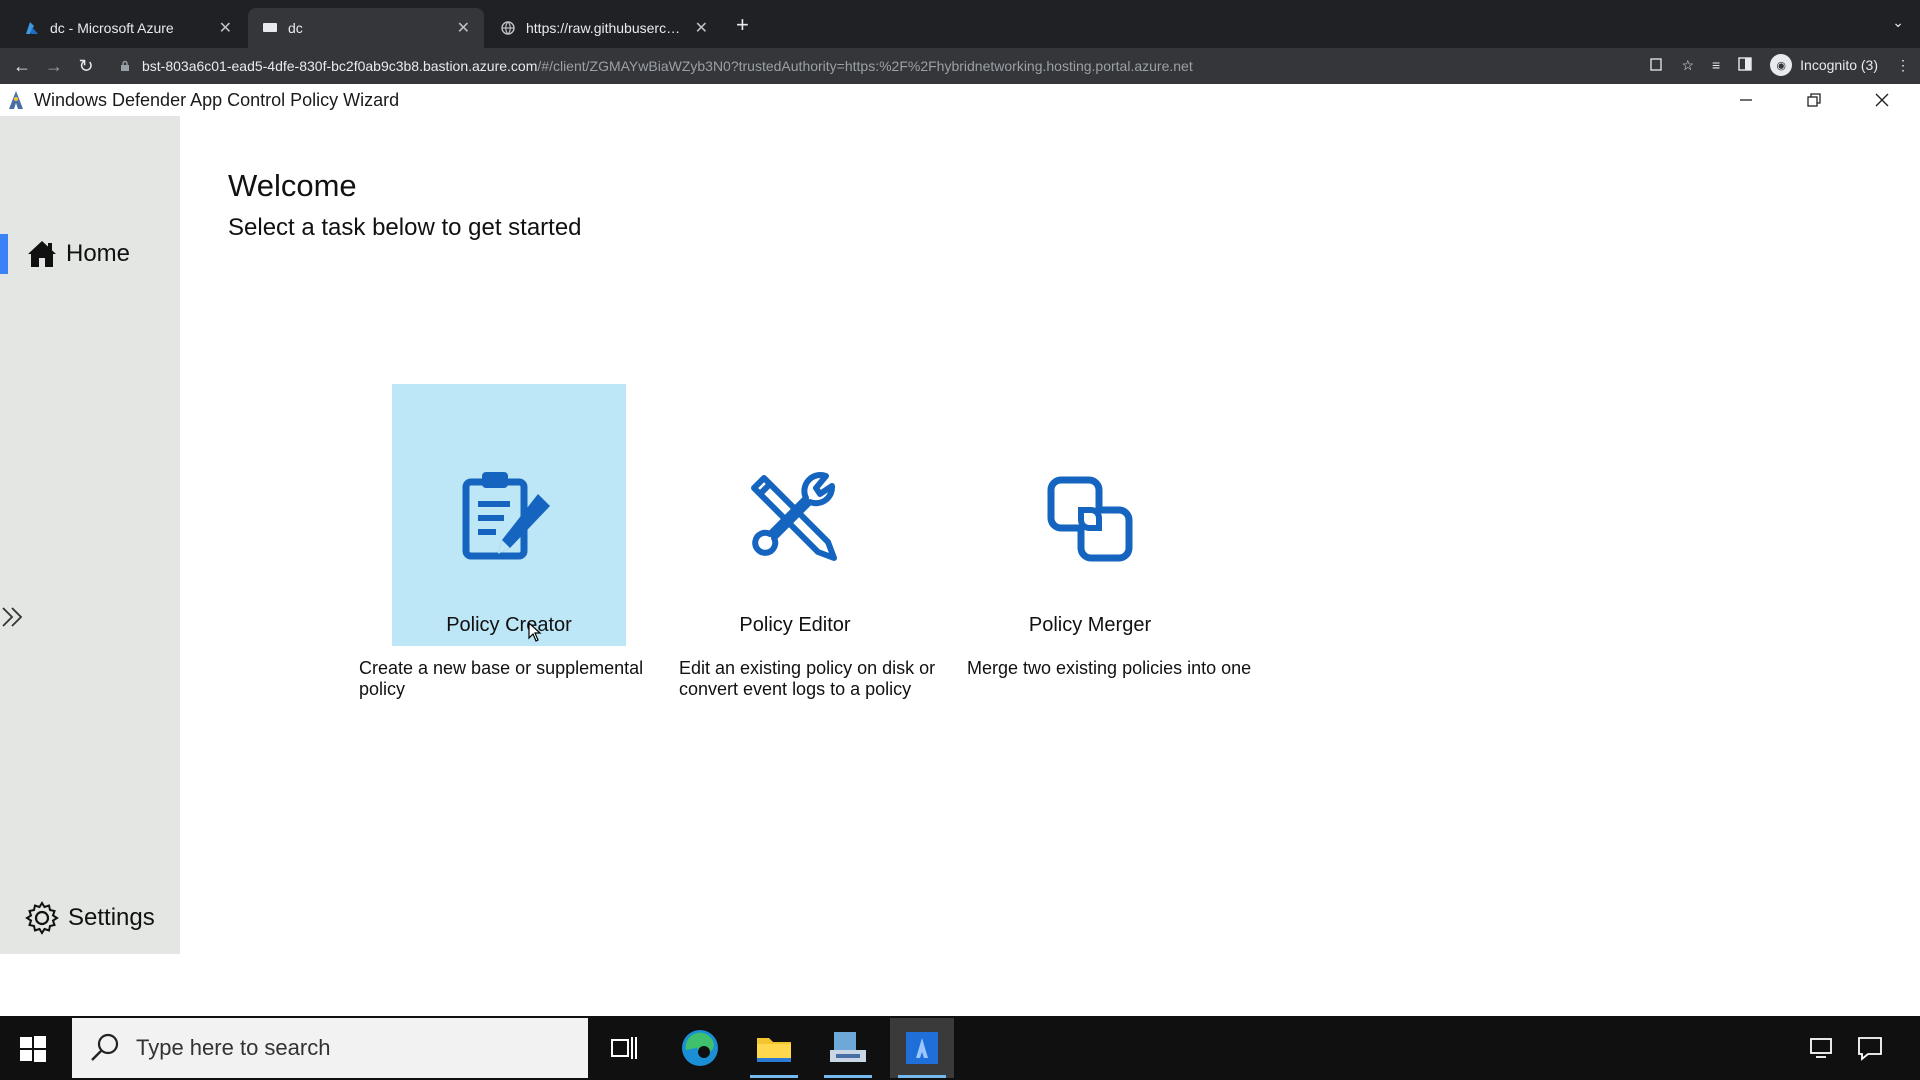 The height and width of the screenshot is (1080, 1920). Describe the element at coordinates (292, 185) in the screenshot. I see `page-title: Welcome` at that location.